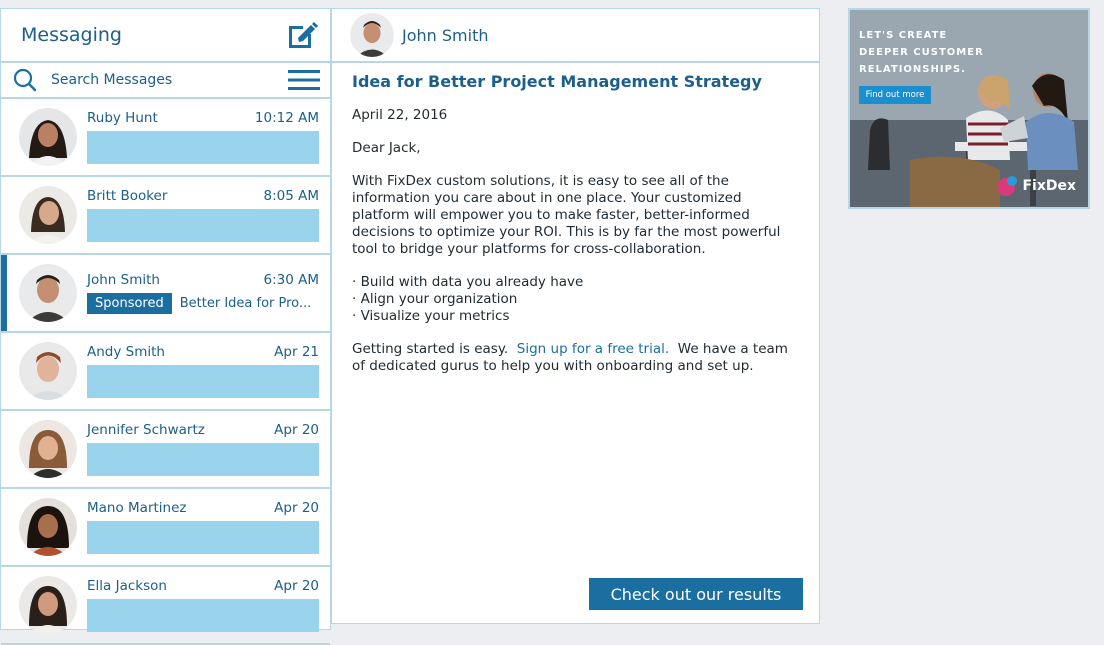 This screenshot has height=645, width=1104. I want to click on contact-name: Ruby Hunt, so click(122, 118).